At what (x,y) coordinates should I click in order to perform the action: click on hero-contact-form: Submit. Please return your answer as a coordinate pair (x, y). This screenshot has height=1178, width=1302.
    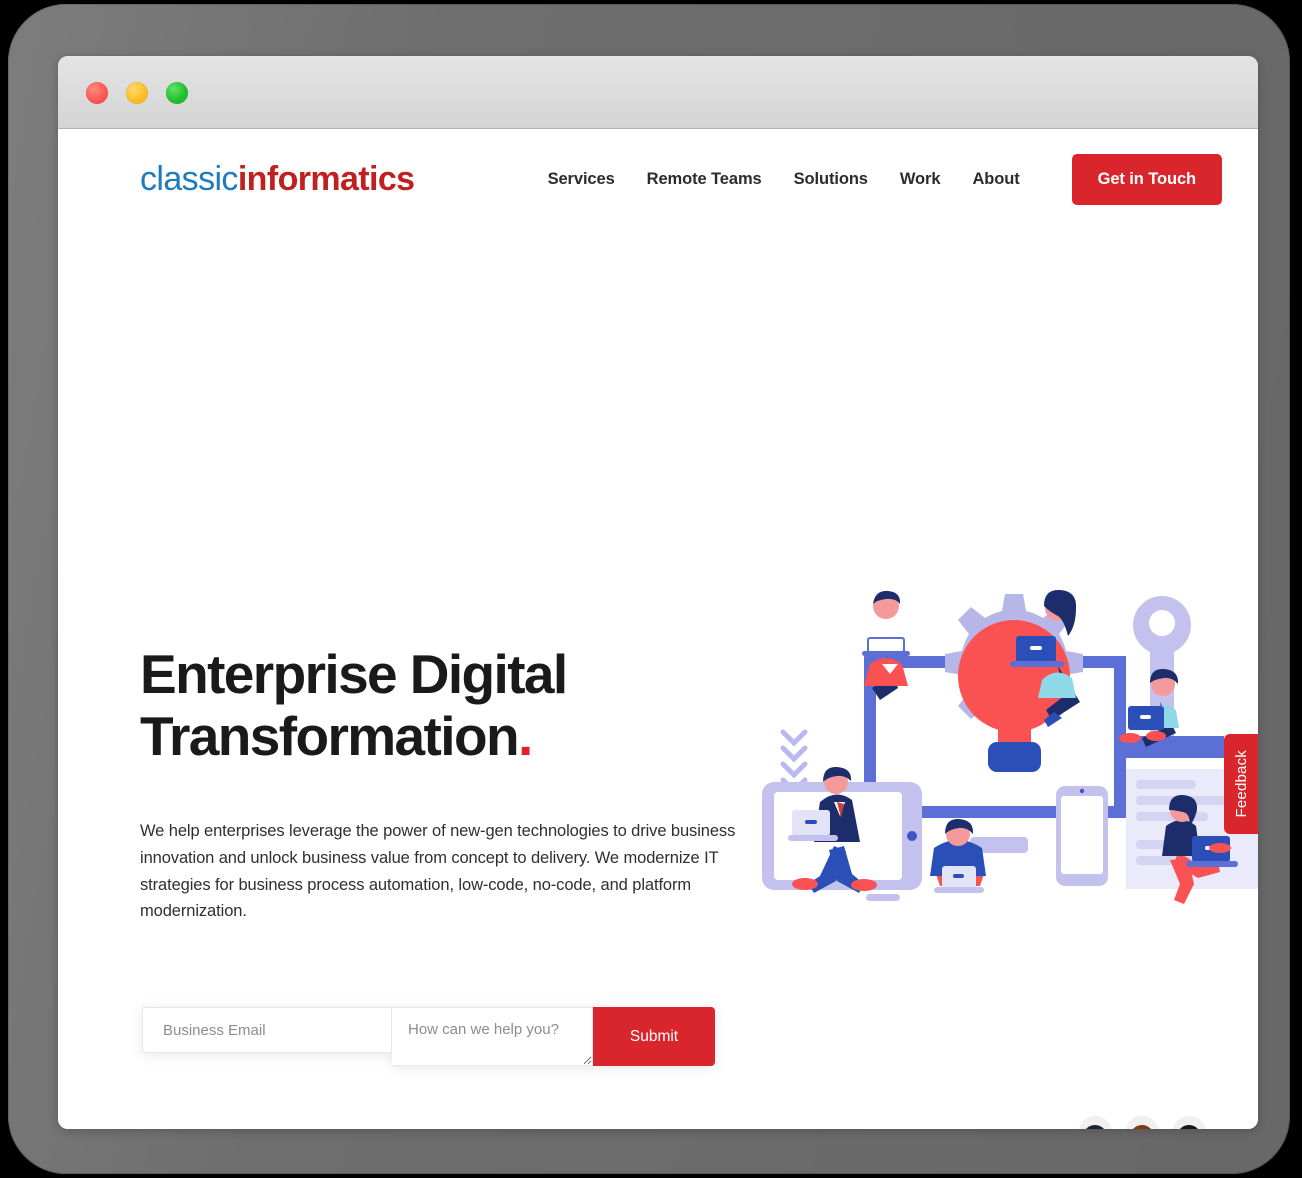
    Looking at the image, I should click on (428, 1036).